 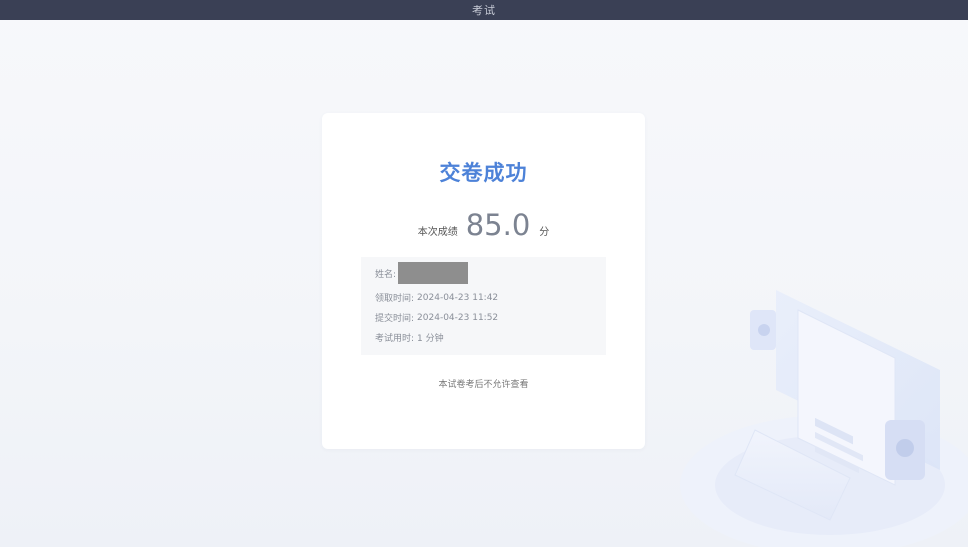 I want to click on redacted-name, so click(x=433, y=273).